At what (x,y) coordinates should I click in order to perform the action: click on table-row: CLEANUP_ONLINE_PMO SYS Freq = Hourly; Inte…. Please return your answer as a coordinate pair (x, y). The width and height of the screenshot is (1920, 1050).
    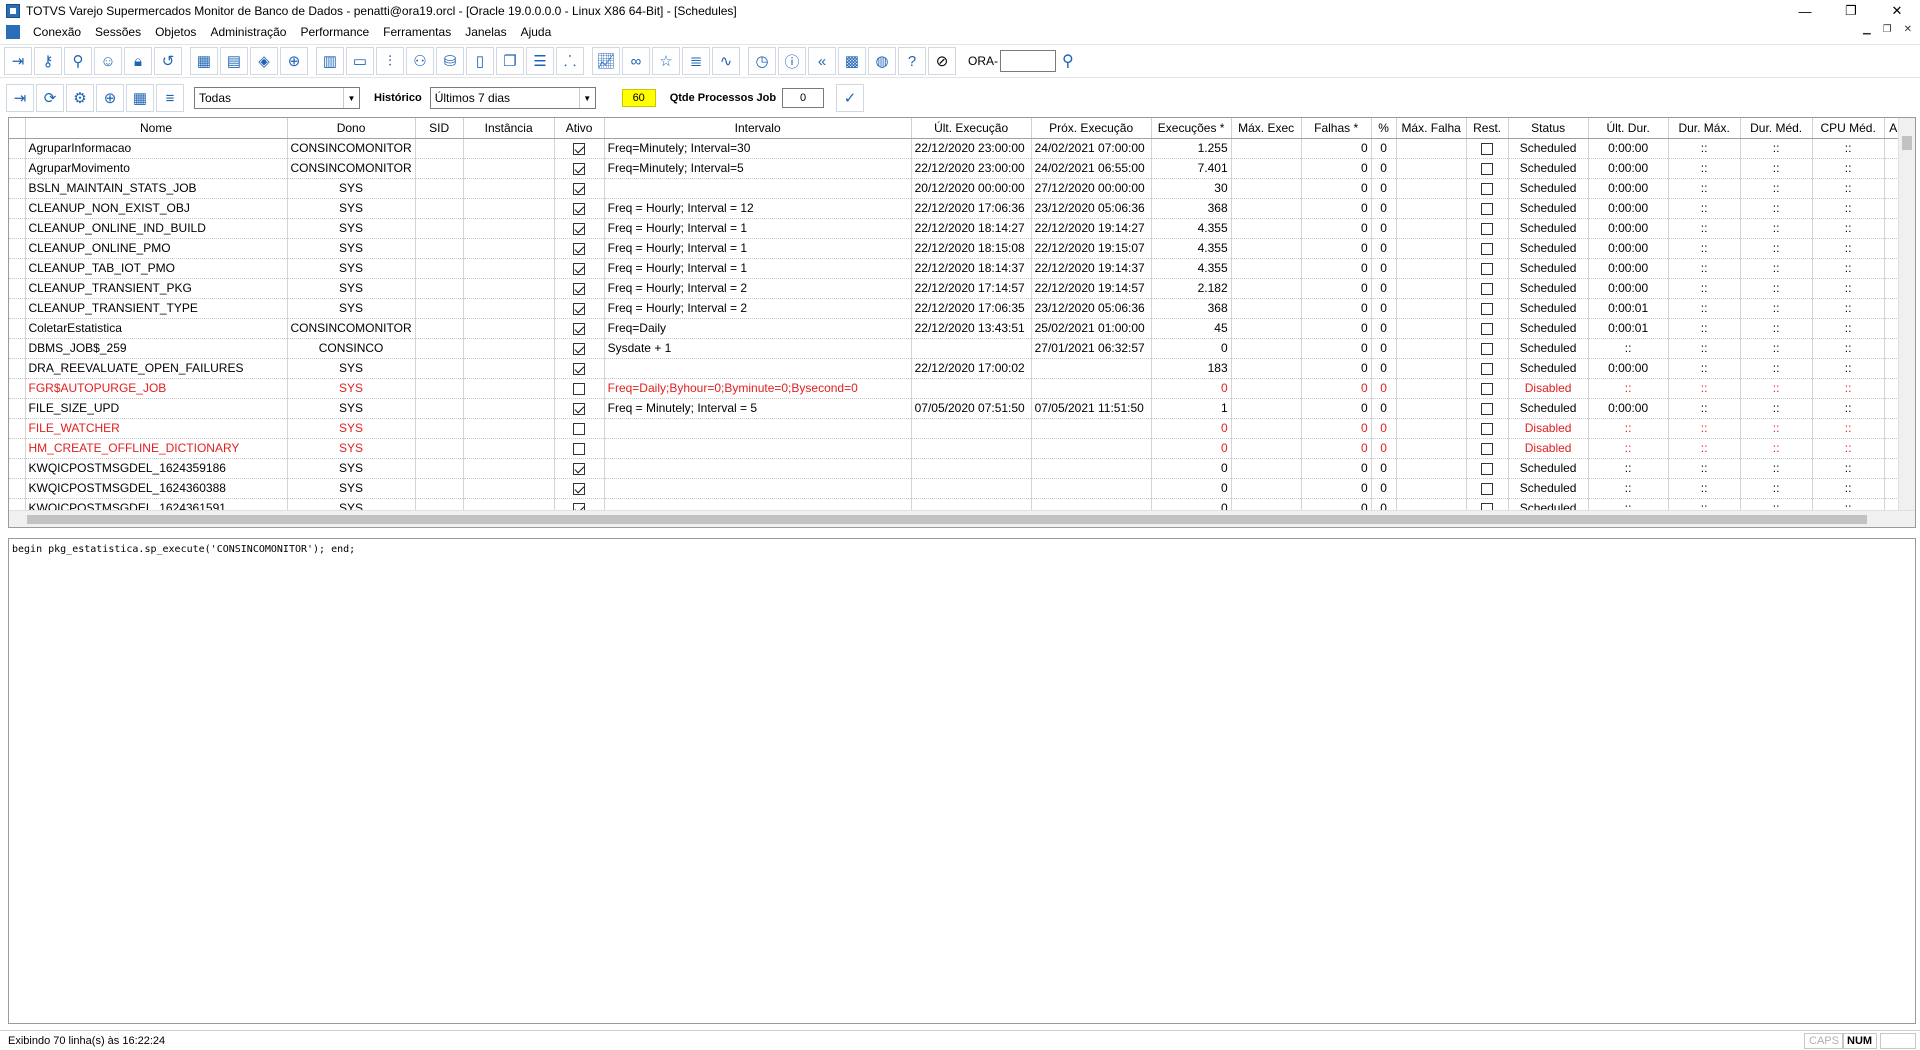
    Looking at the image, I should click on (959, 248).